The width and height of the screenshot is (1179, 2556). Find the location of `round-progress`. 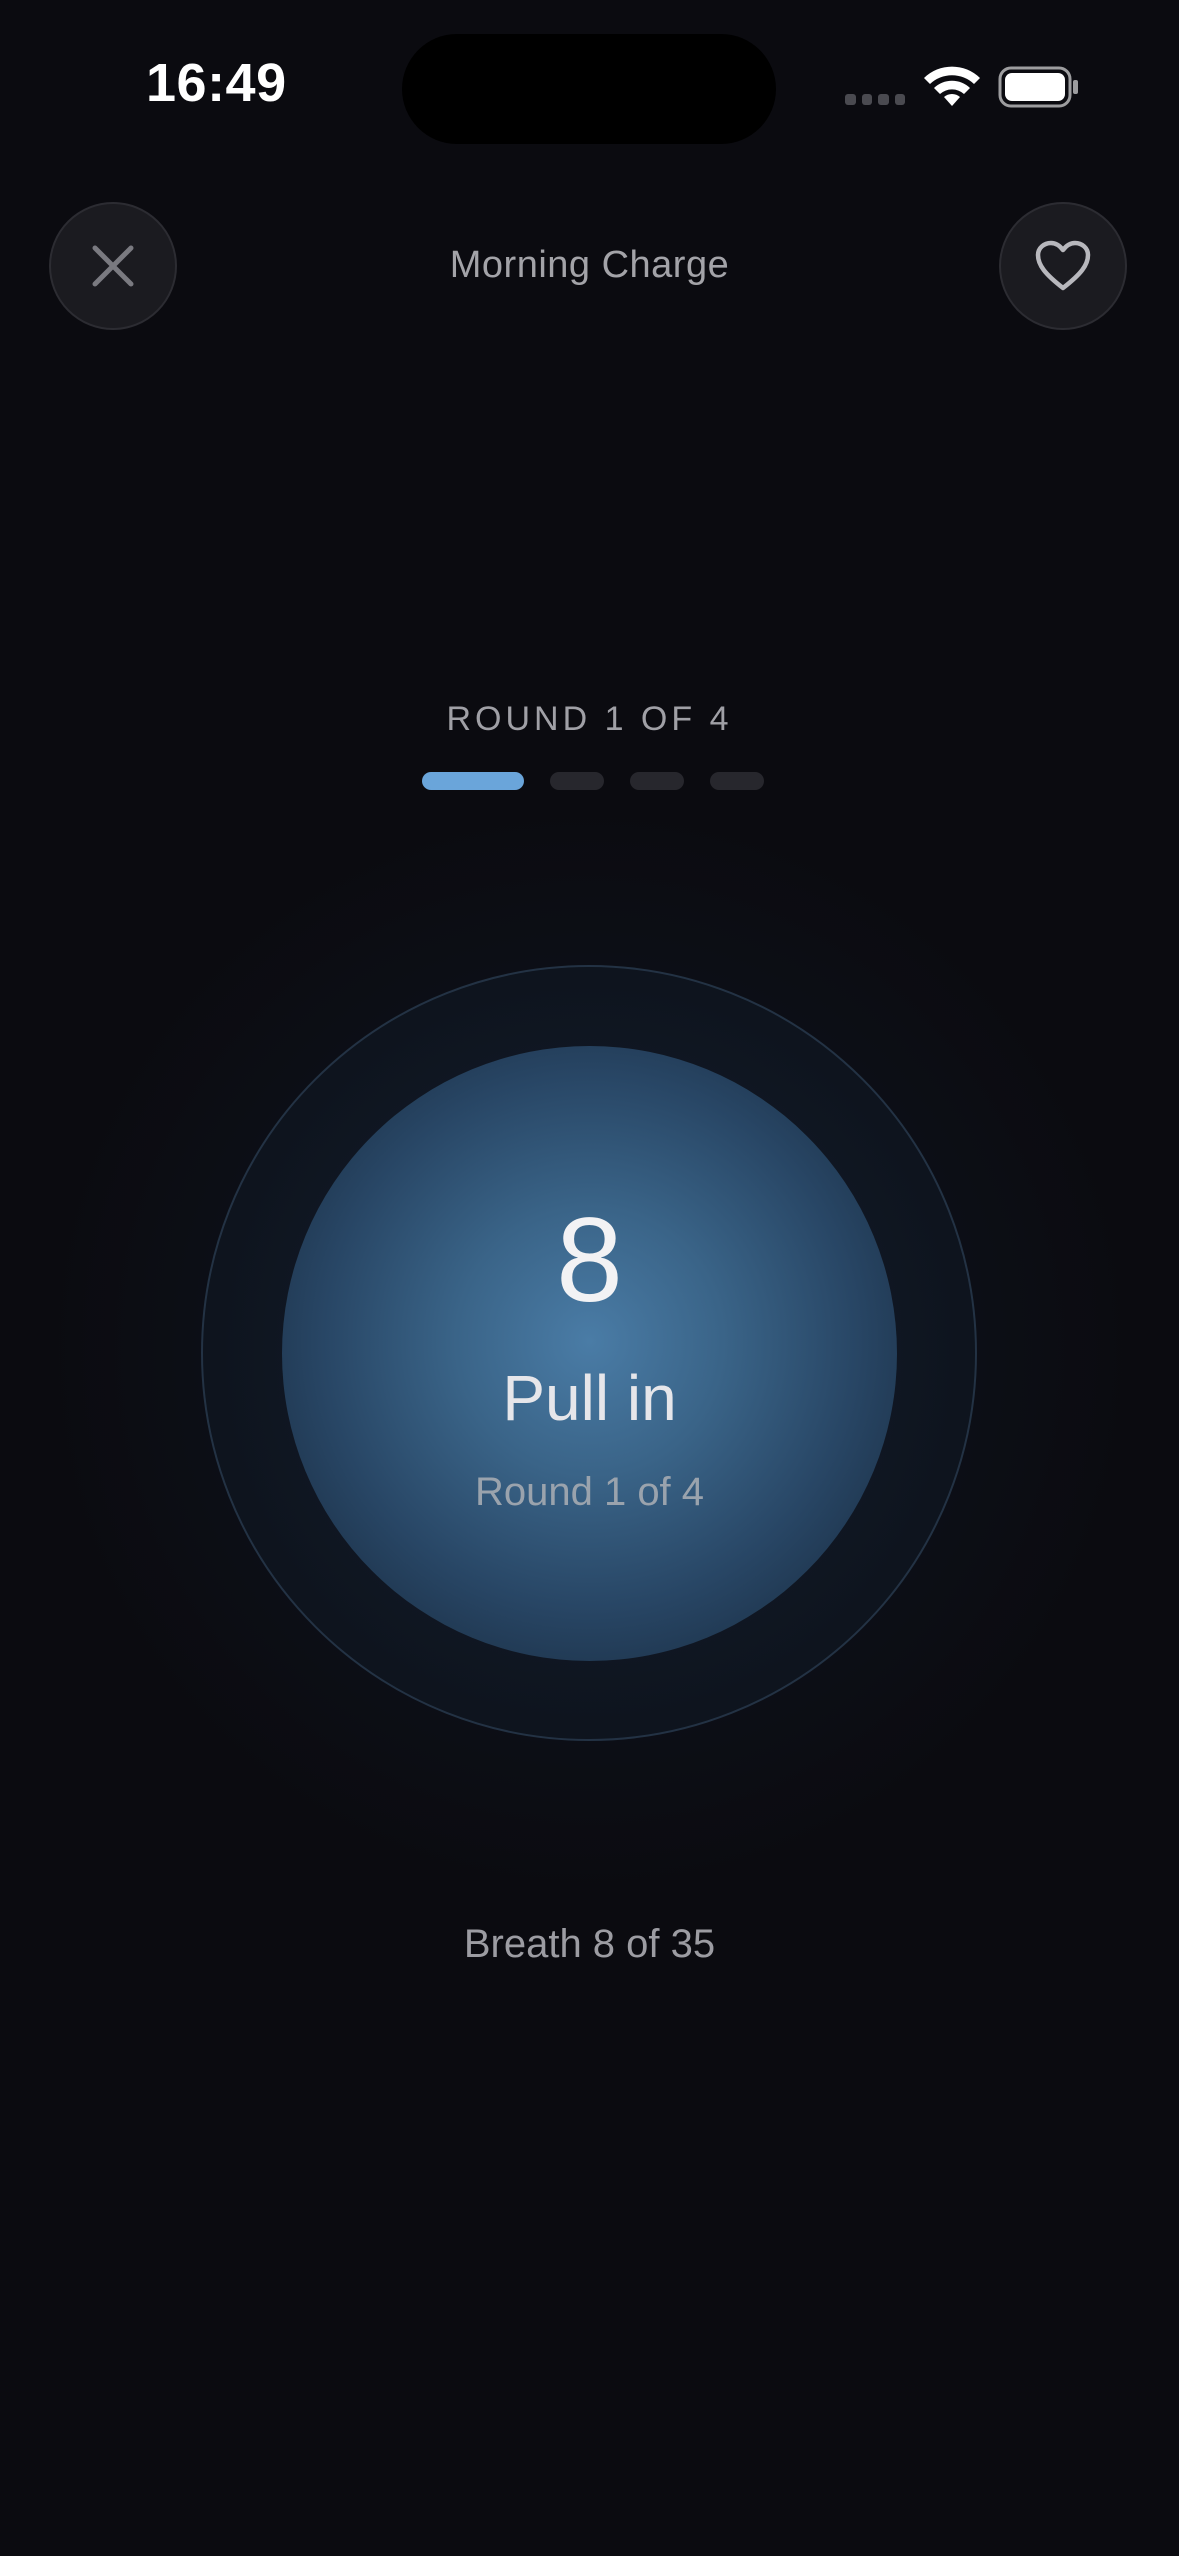

round-progress is located at coordinates (593, 781).